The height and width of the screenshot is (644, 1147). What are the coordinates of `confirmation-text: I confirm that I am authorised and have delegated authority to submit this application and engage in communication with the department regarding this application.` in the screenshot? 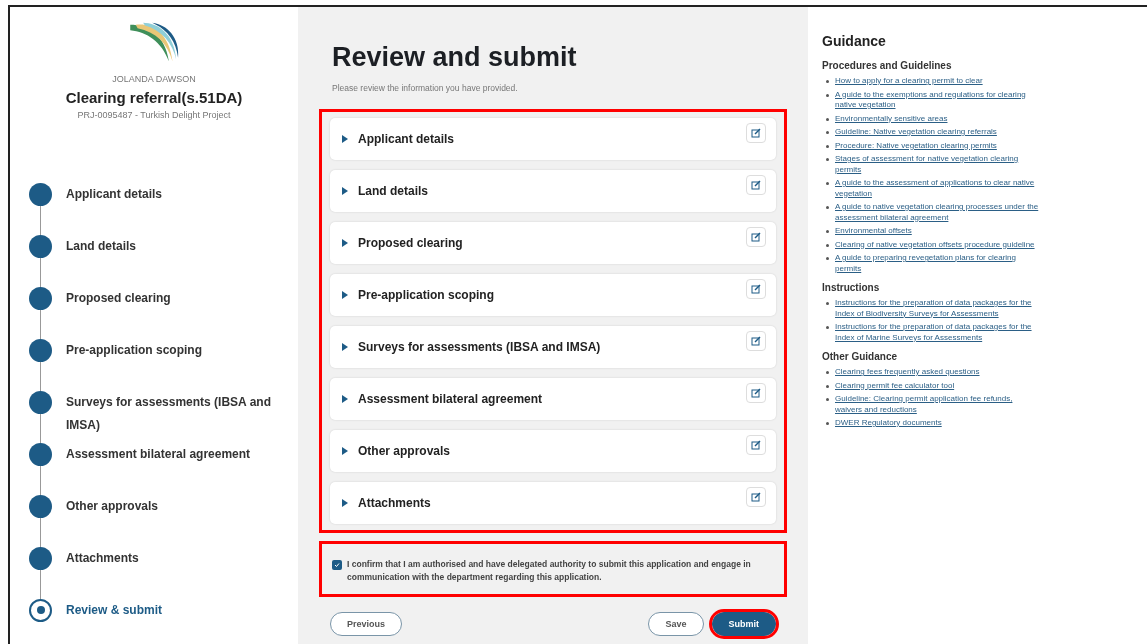 It's located at (549, 571).